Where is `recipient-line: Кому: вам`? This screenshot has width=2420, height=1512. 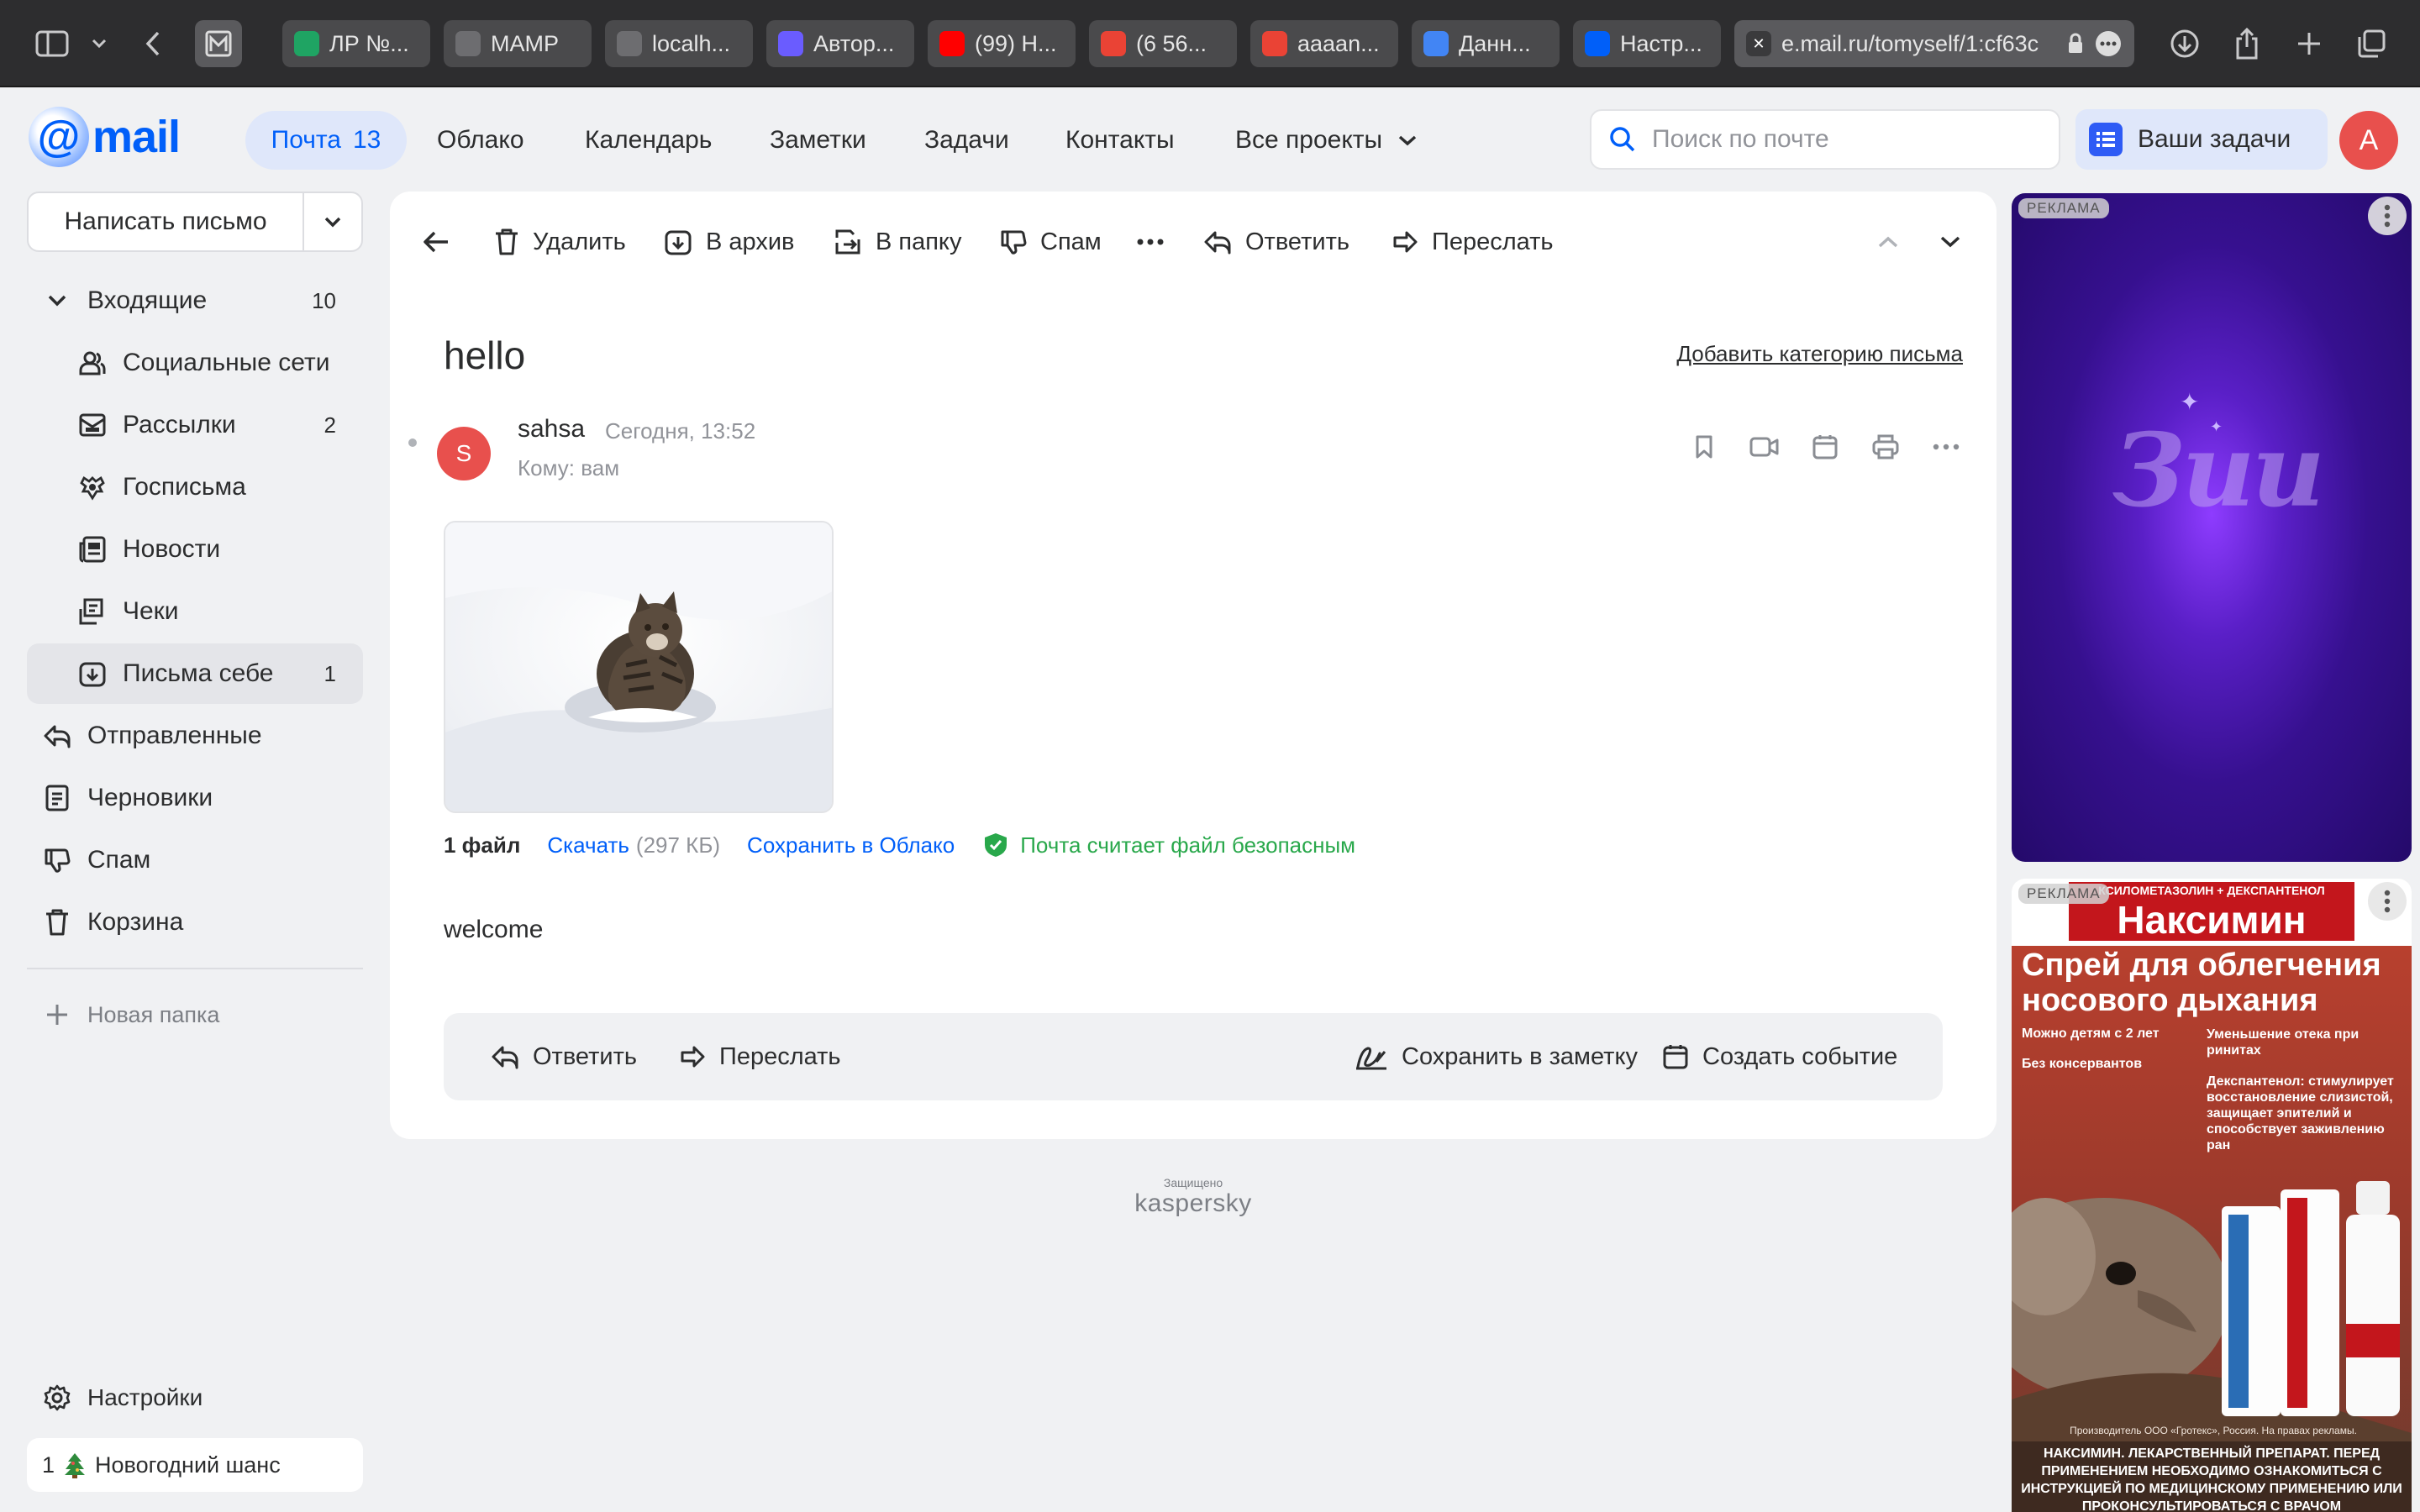 recipient-line: Кому: вам is located at coordinates (568, 468).